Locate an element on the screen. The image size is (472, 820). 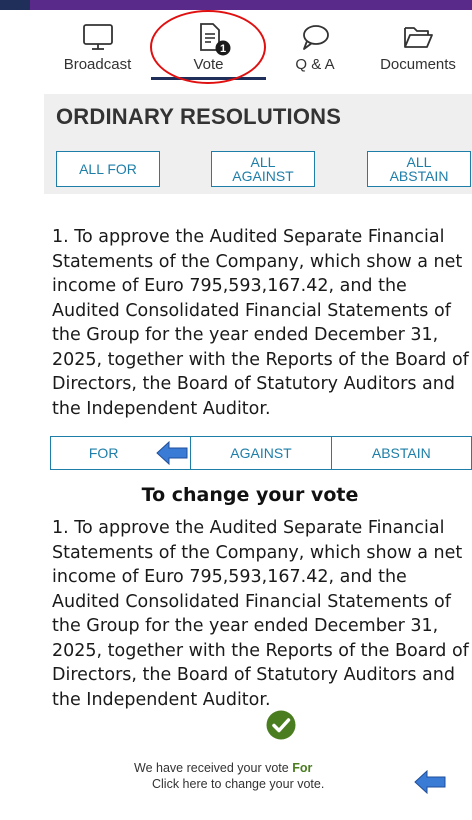
vote-for-label: FOR is located at coordinates (103, 453).